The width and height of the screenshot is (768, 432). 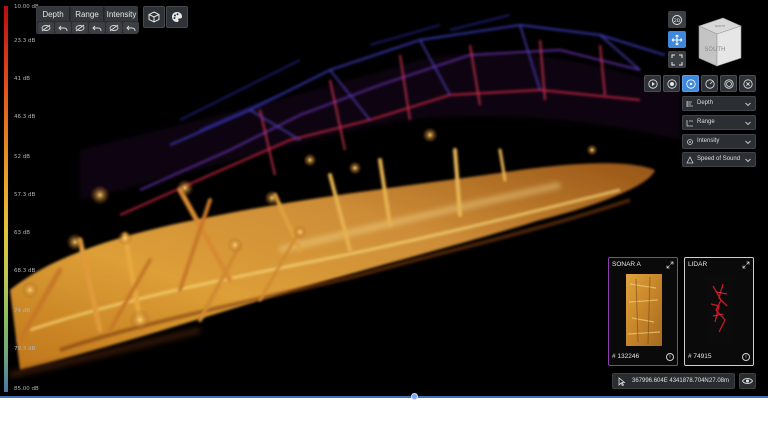 What do you see at coordinates (22, 233) in the screenshot?
I see `scale-label-6: 63 dB` at bounding box center [22, 233].